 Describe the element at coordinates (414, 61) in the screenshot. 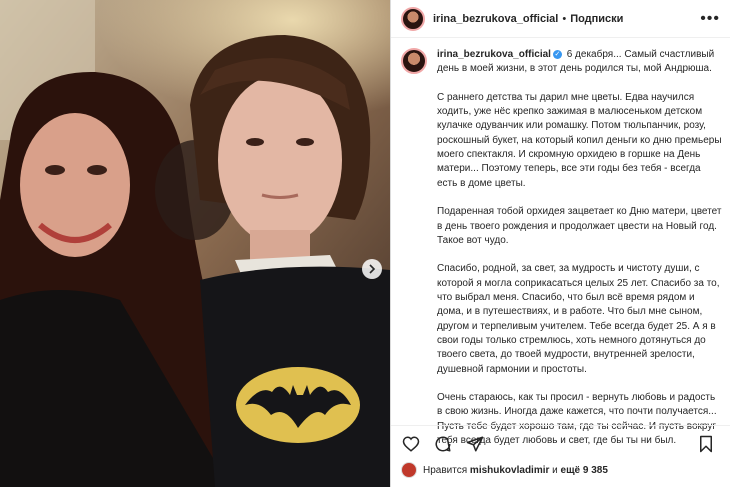

I see `caption-avatar` at that location.